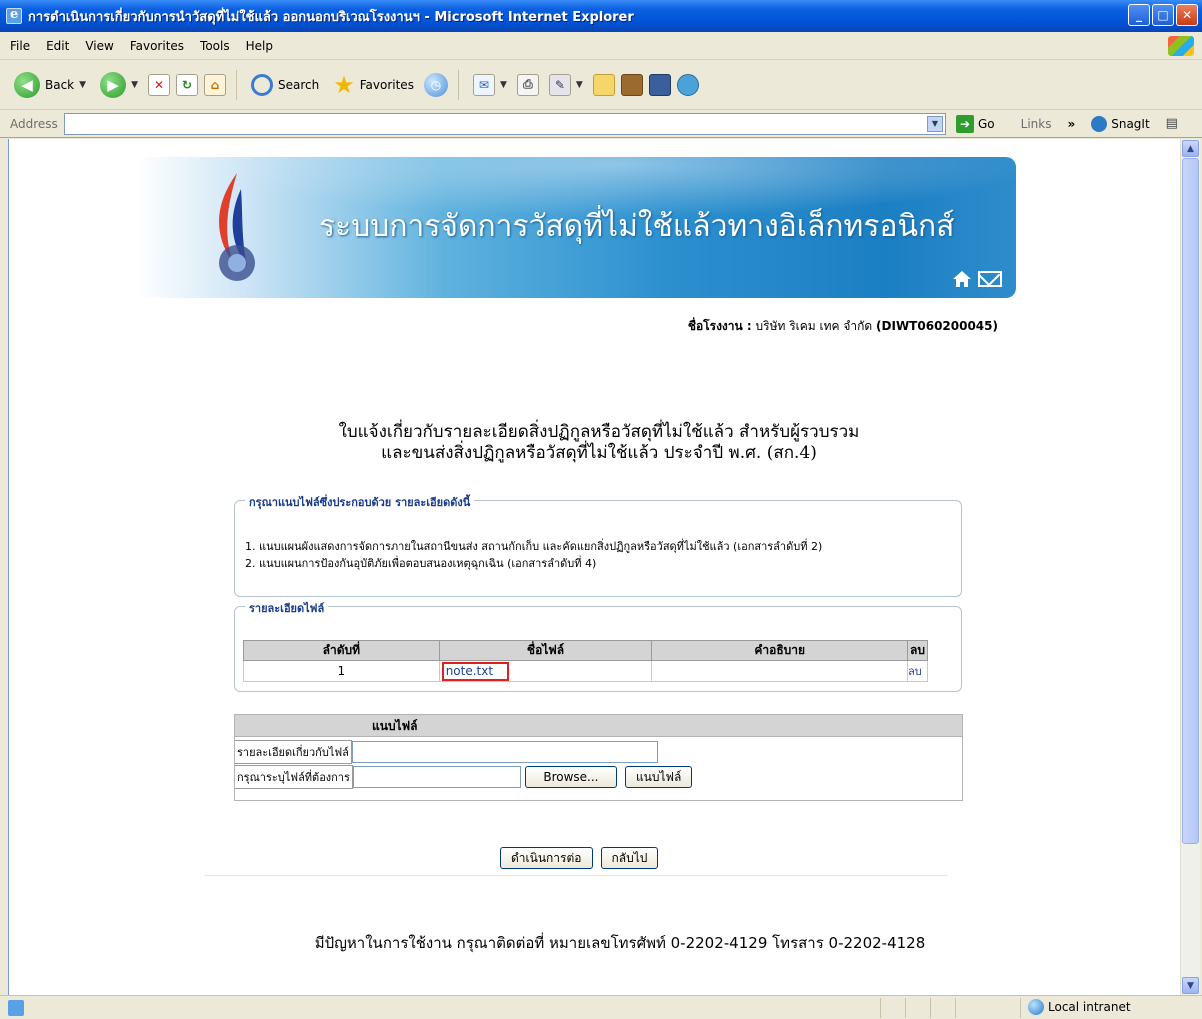  I want to click on forward-button: ▶ ▼, so click(119, 85).